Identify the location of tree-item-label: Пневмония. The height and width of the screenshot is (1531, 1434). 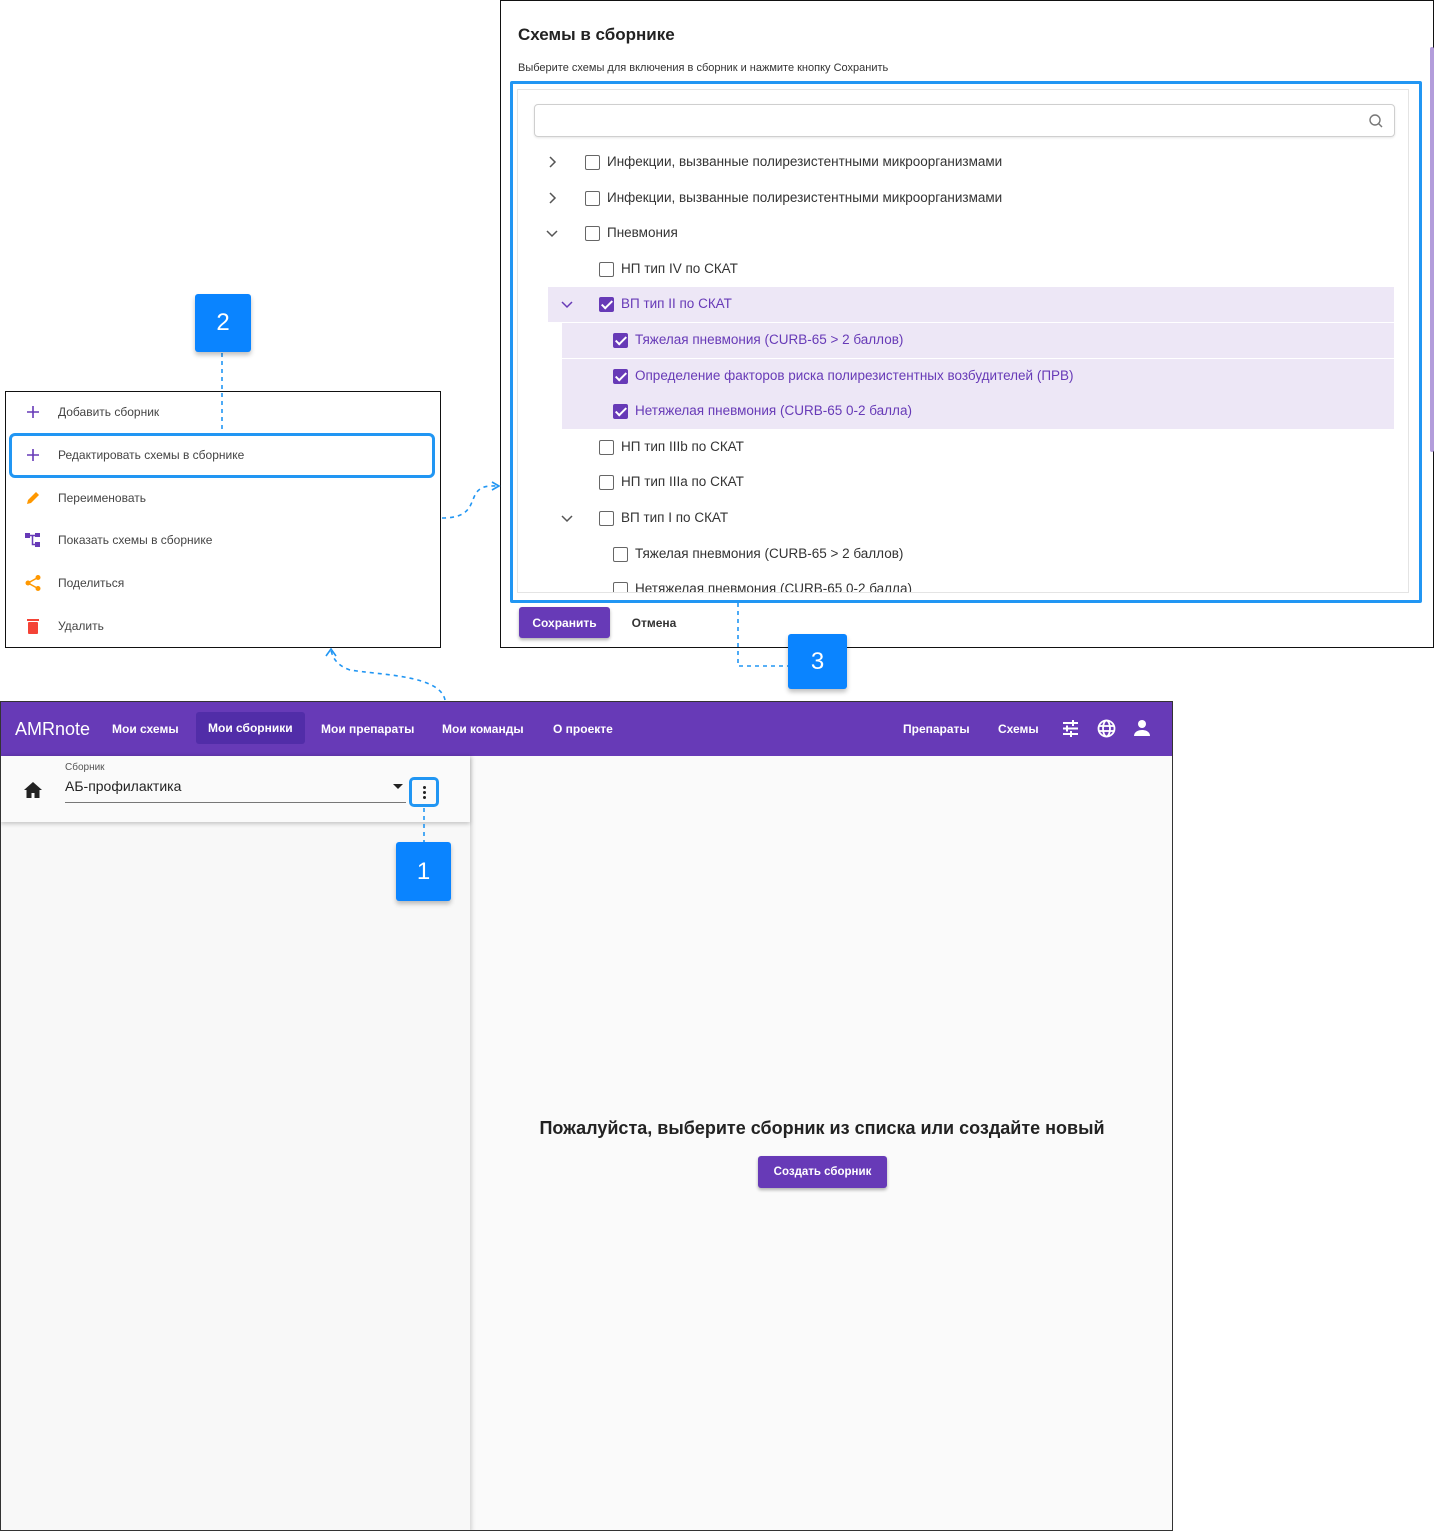
(642, 233).